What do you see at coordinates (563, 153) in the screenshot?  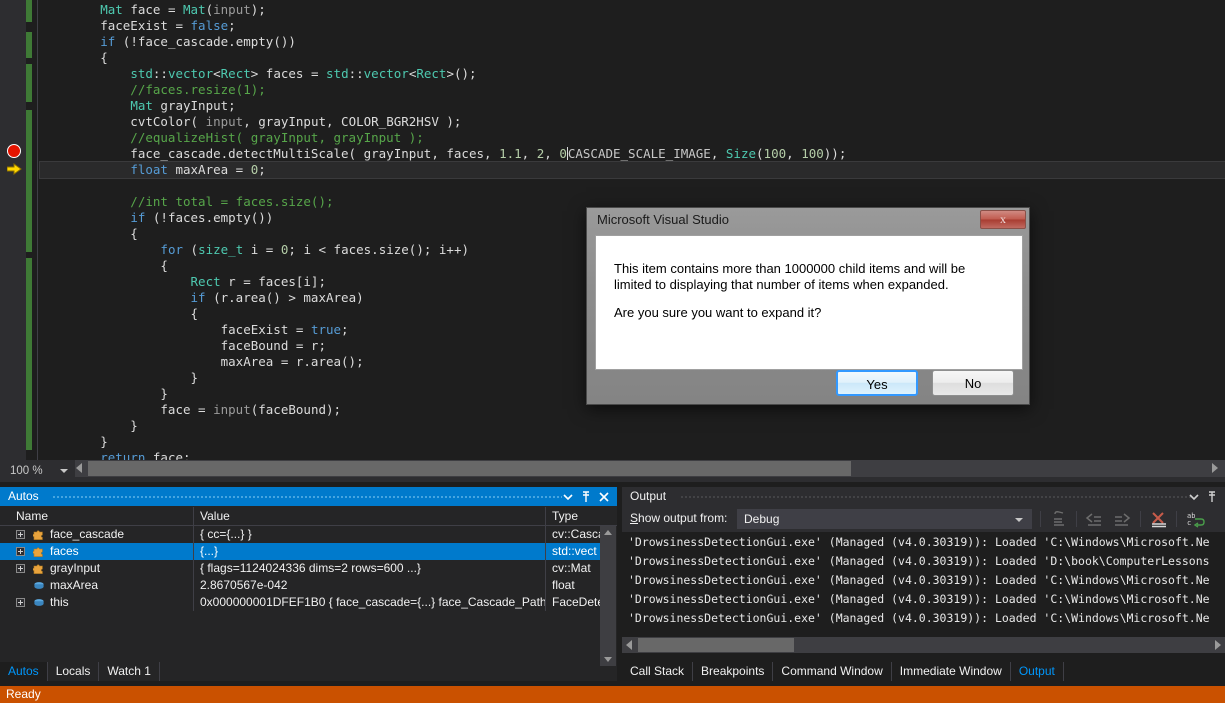 I see `code-token: 0` at bounding box center [563, 153].